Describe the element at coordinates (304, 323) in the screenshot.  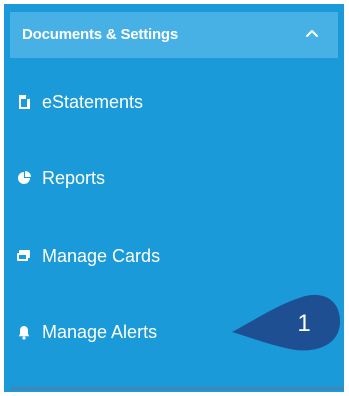
I see `callout-number: 1` at that location.